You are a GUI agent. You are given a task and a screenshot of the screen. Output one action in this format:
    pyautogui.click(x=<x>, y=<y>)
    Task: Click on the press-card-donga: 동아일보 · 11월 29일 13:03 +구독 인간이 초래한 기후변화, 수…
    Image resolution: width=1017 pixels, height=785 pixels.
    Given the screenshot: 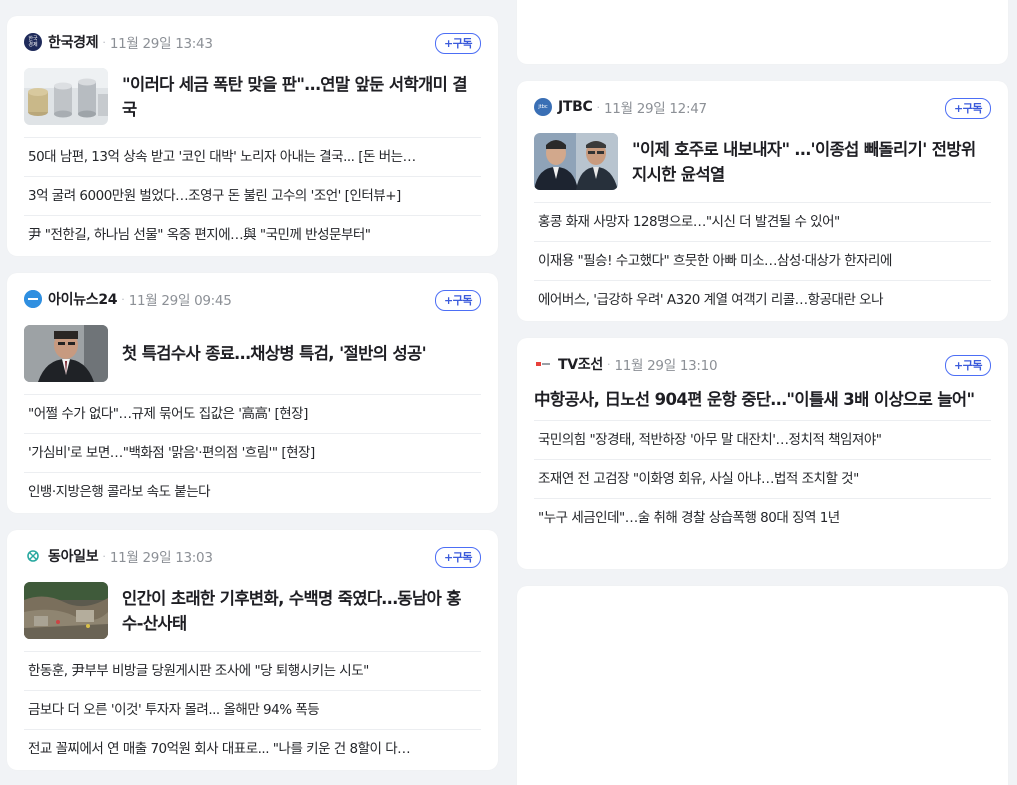 What is the action you would take?
    pyautogui.click(x=252, y=650)
    